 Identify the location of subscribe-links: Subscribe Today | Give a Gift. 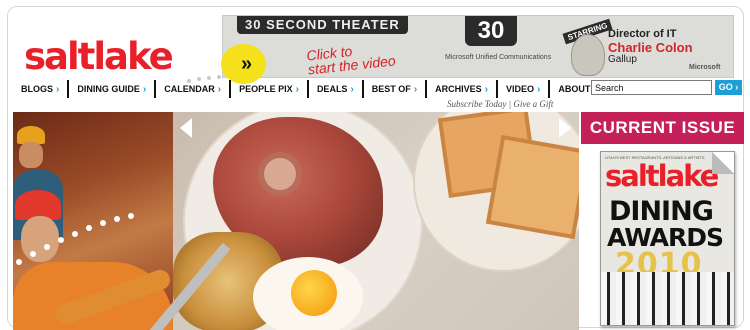
(500, 104).